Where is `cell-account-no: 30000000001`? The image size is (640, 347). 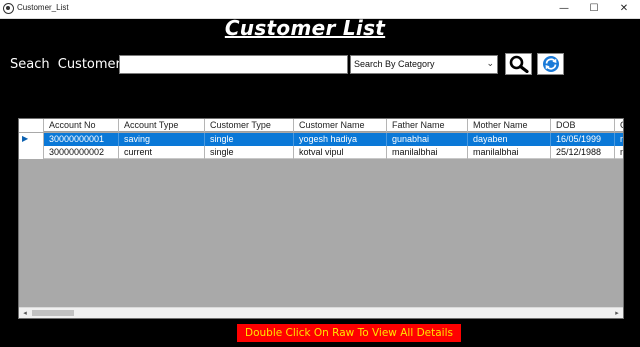
cell-account-no: 30000000001 is located at coordinates (81, 139).